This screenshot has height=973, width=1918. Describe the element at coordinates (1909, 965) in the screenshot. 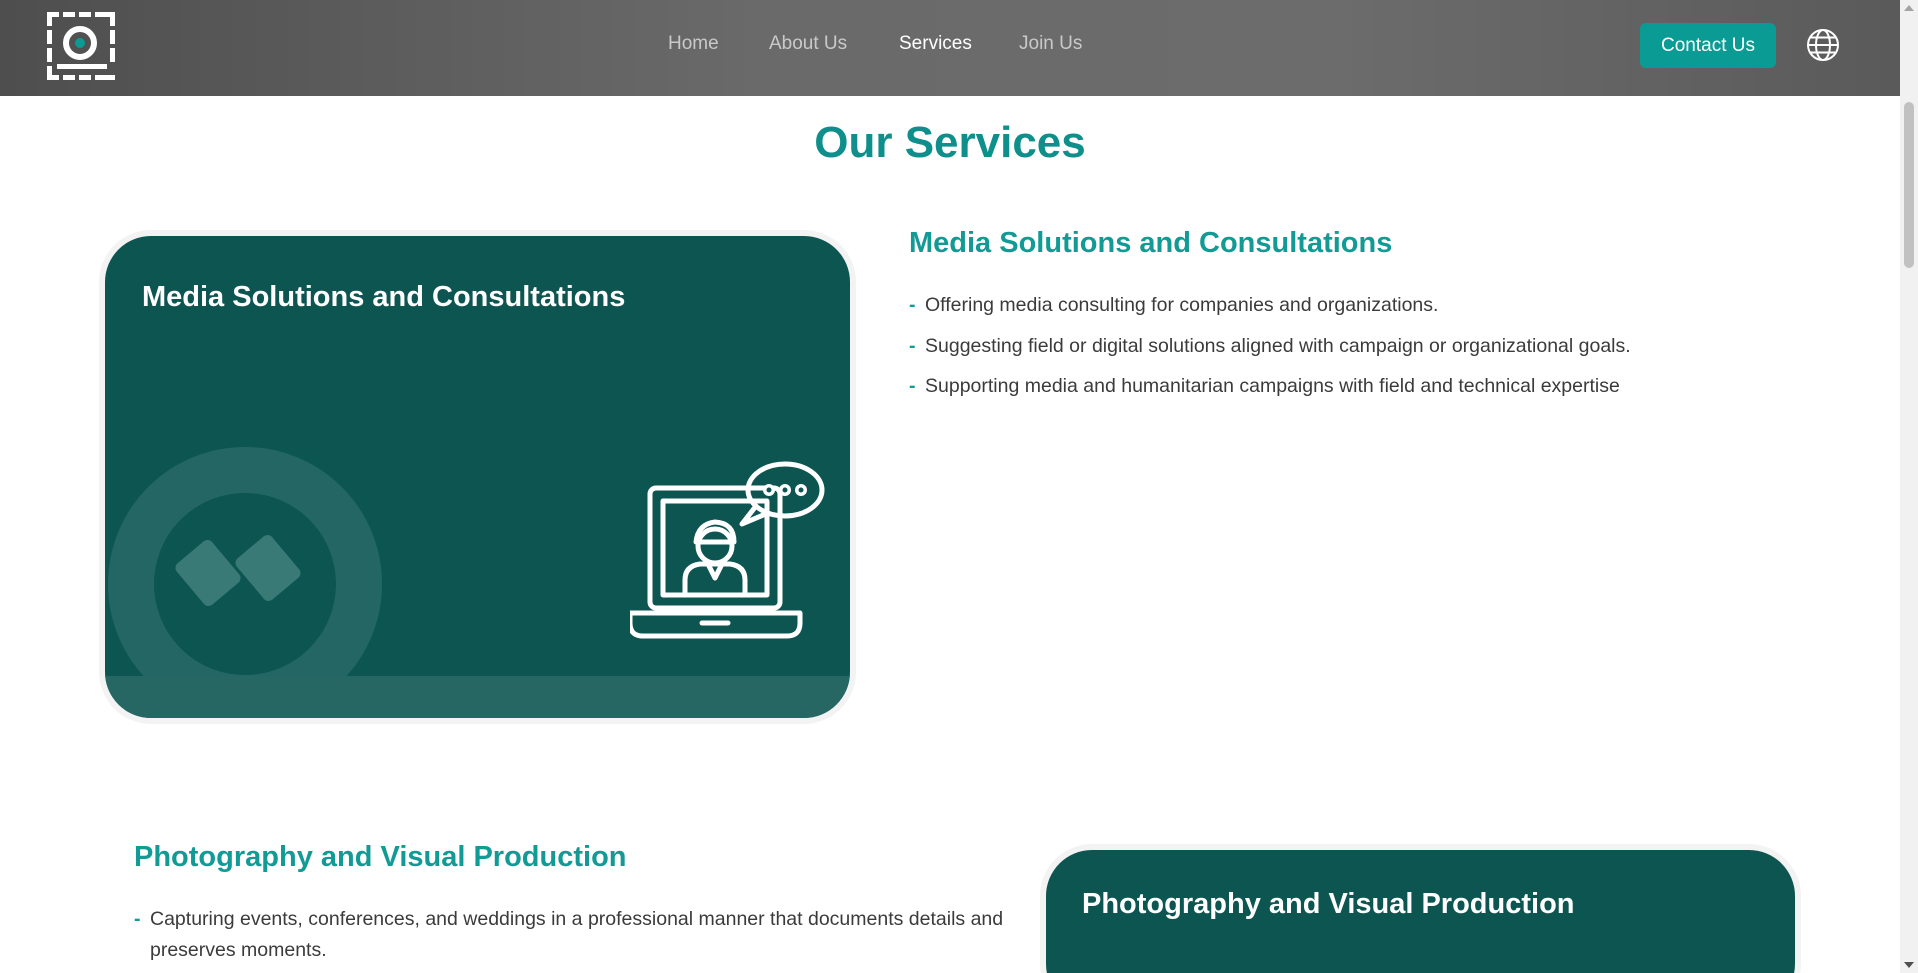

I see `scroll-down-arrow-icon` at that location.